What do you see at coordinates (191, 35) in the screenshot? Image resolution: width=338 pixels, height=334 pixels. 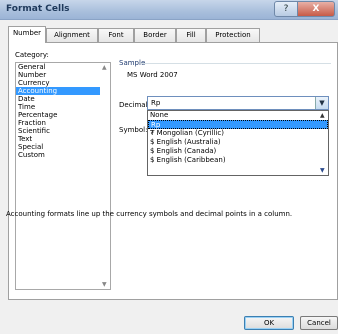 I see `tab-fill: Fill` at bounding box center [191, 35].